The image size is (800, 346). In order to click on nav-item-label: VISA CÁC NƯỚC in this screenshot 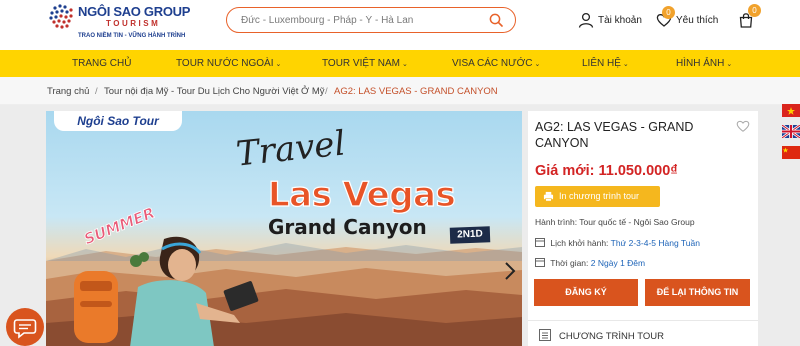, I will do `click(492, 63)`.